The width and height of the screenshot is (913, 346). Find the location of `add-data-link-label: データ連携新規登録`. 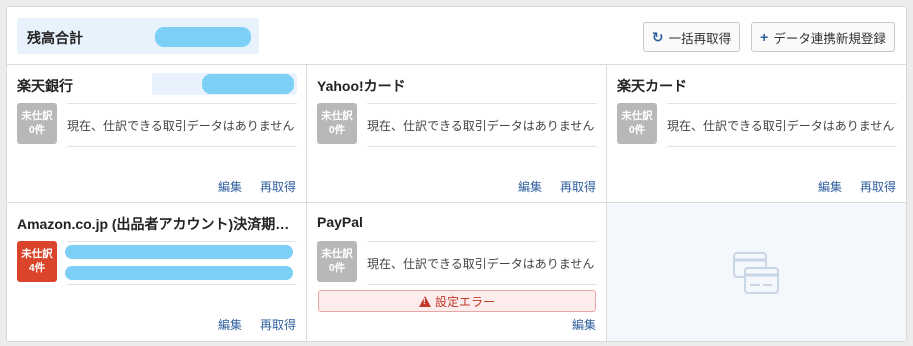

add-data-link-label: データ連携新規登録 is located at coordinates (829, 38).